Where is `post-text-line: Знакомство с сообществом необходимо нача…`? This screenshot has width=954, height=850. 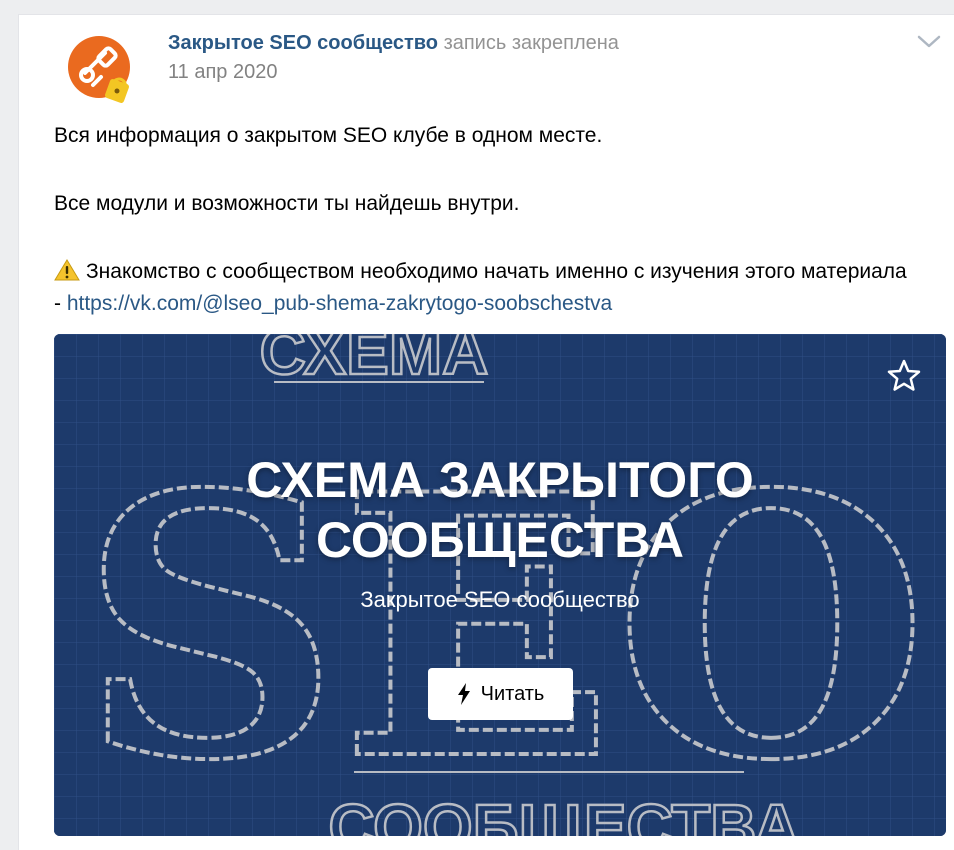
post-text-line: Знакомство с сообществом необходимо нача… is located at coordinates (484, 288).